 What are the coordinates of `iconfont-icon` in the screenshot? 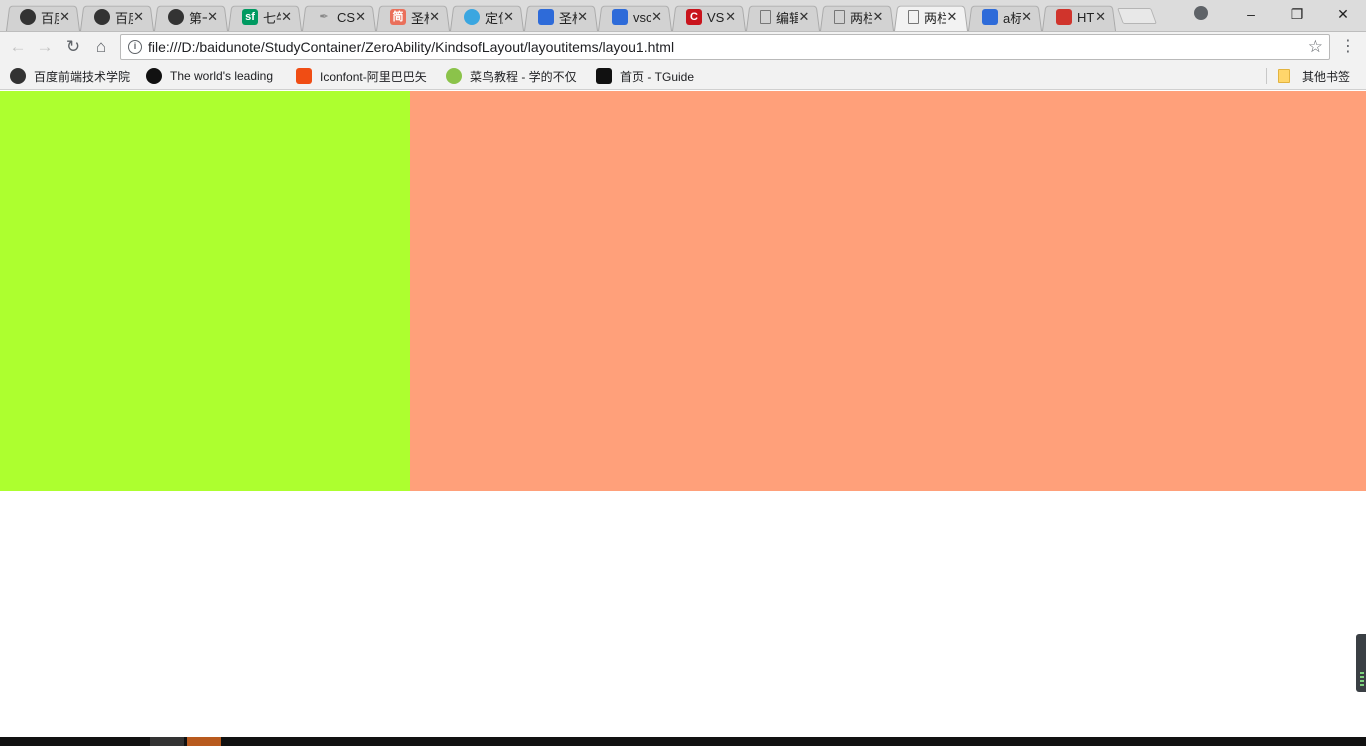 It's located at (304, 76).